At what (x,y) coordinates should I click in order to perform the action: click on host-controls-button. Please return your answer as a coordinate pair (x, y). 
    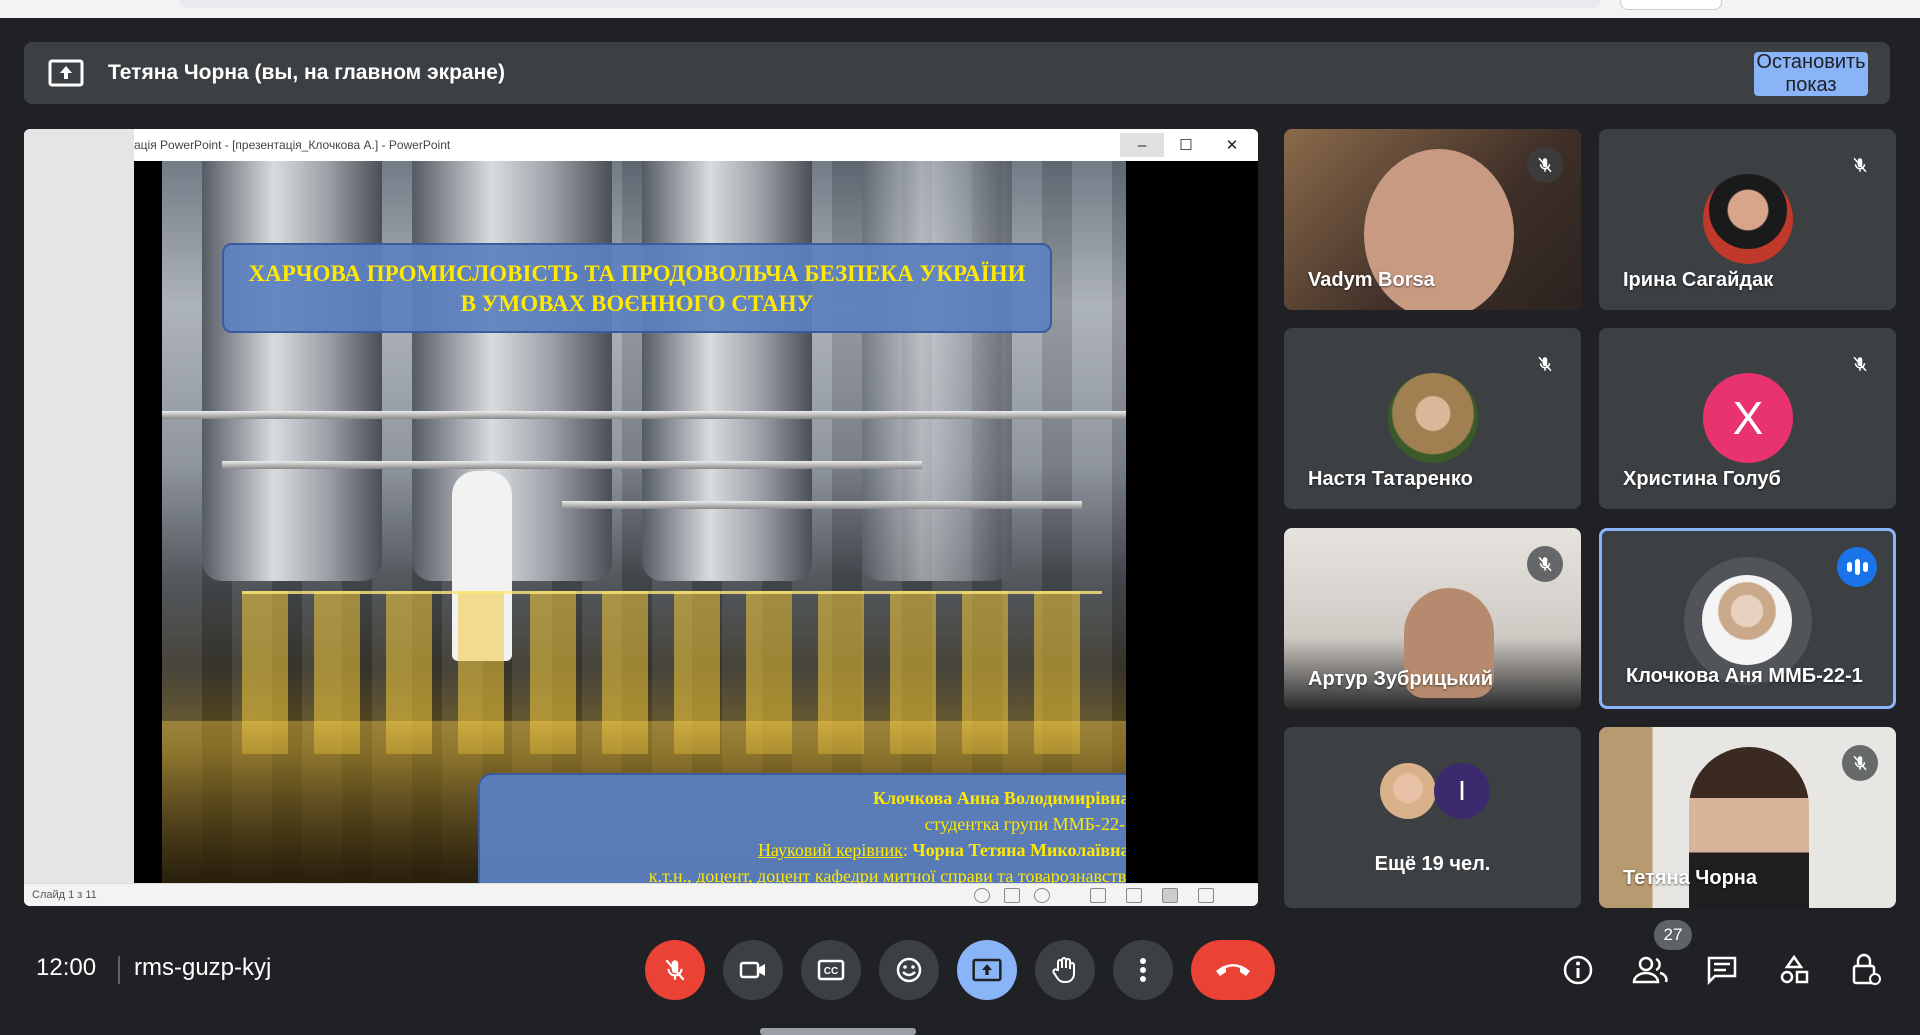
    Looking at the image, I should click on (1866, 970).